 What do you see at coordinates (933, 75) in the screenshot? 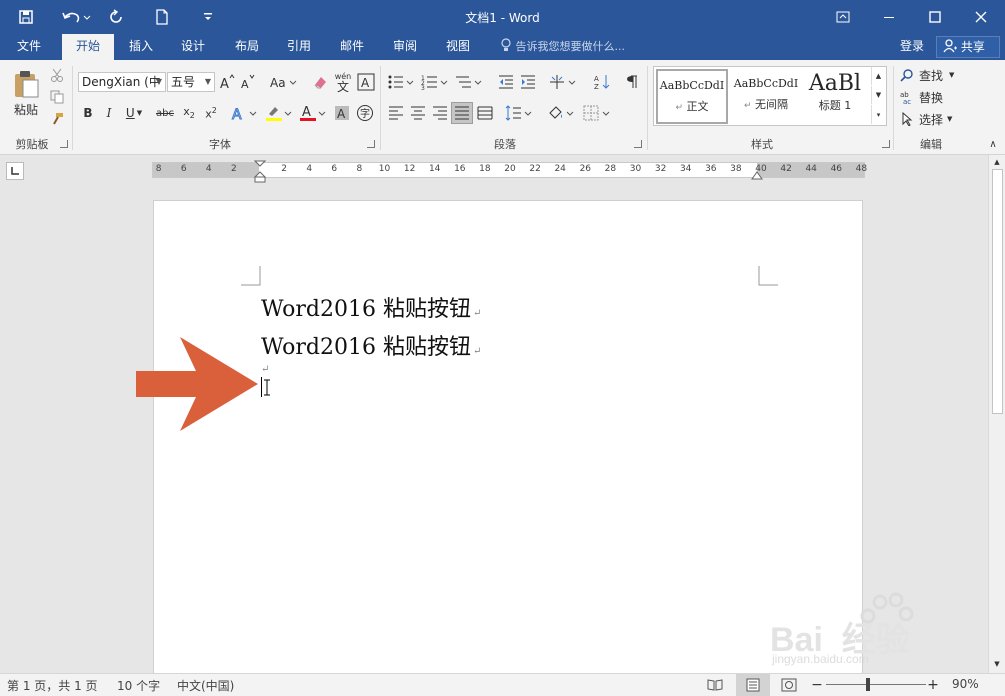
I see `find-button: 查找 ▼` at bounding box center [933, 75].